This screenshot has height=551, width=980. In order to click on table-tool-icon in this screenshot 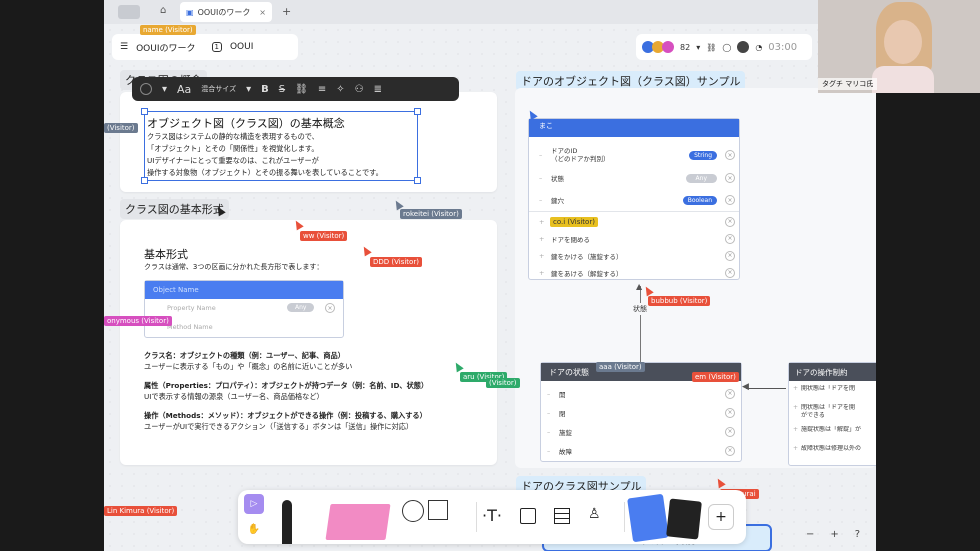, I will do `click(562, 516)`.